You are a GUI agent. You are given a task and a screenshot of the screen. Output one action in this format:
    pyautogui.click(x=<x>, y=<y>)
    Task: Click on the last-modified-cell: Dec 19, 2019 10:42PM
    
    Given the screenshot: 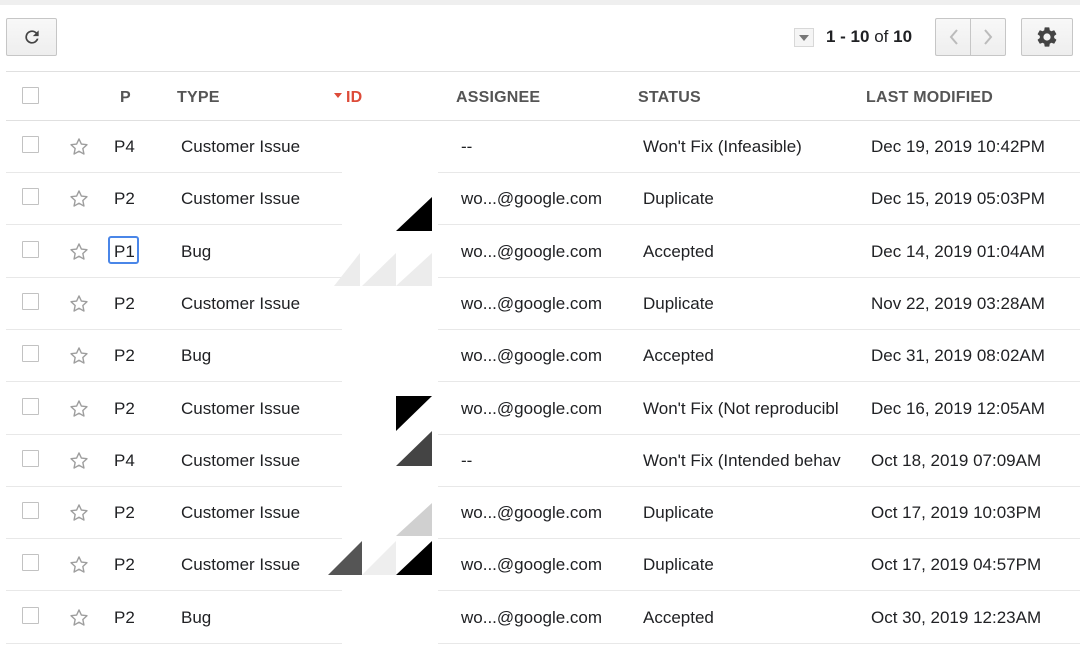 What is the action you would take?
    pyautogui.click(x=958, y=147)
    